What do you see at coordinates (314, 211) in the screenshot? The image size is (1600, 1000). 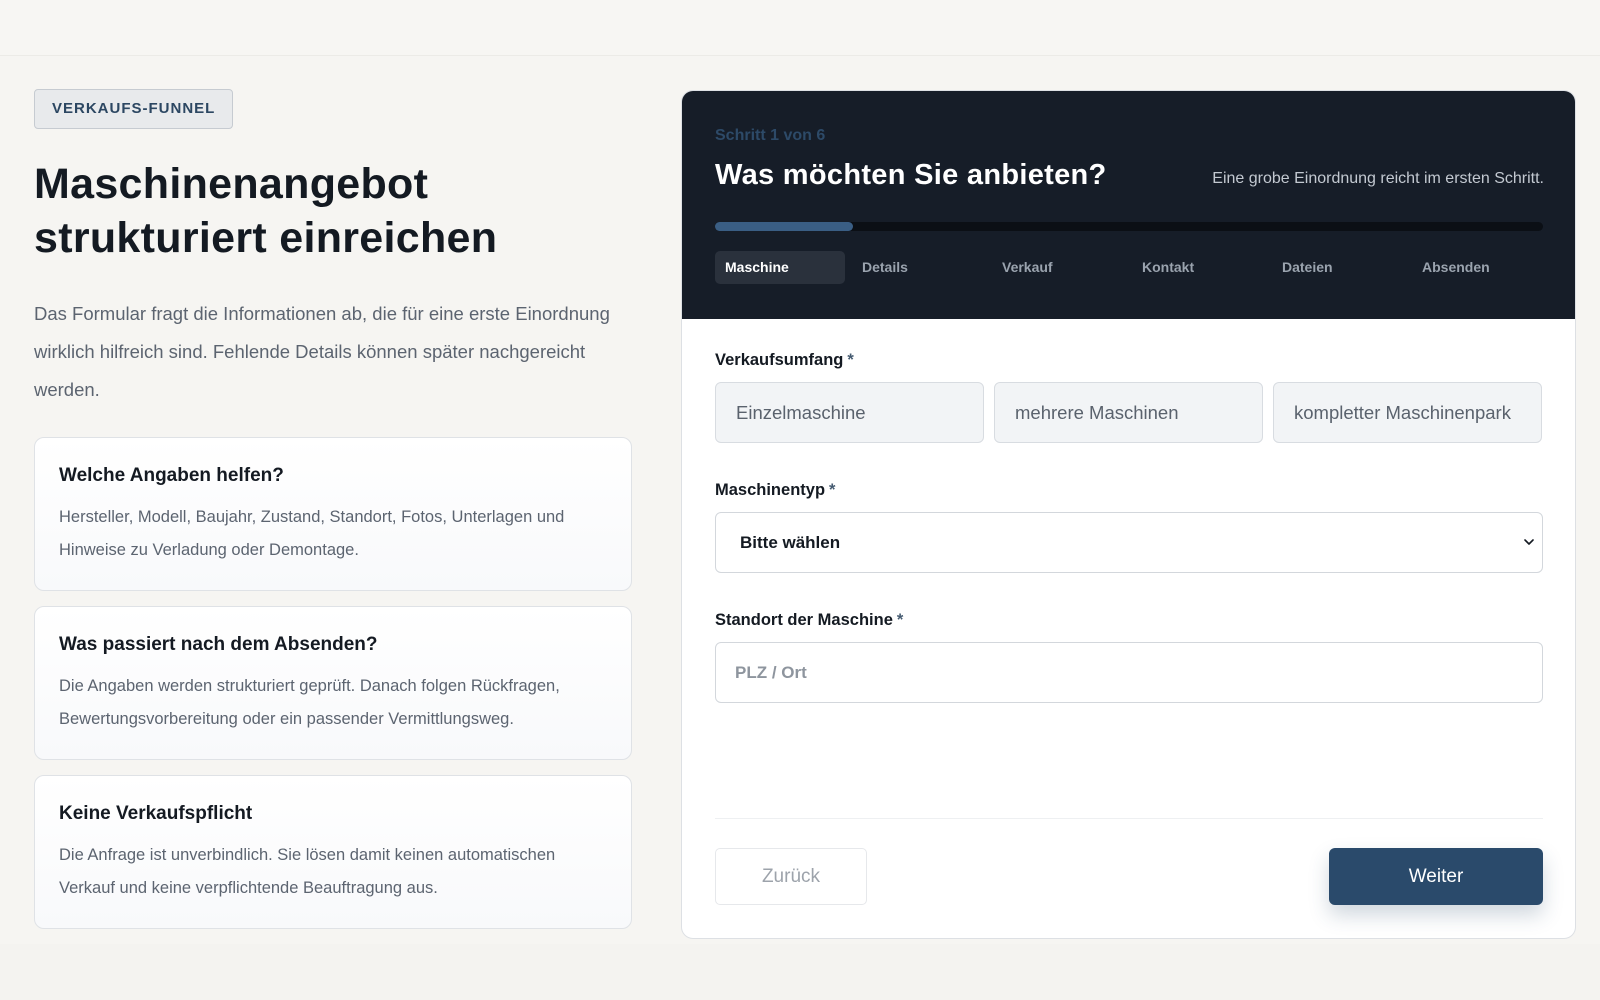 I see `page-title: Maschinenangebot strukturiert einreichen` at bounding box center [314, 211].